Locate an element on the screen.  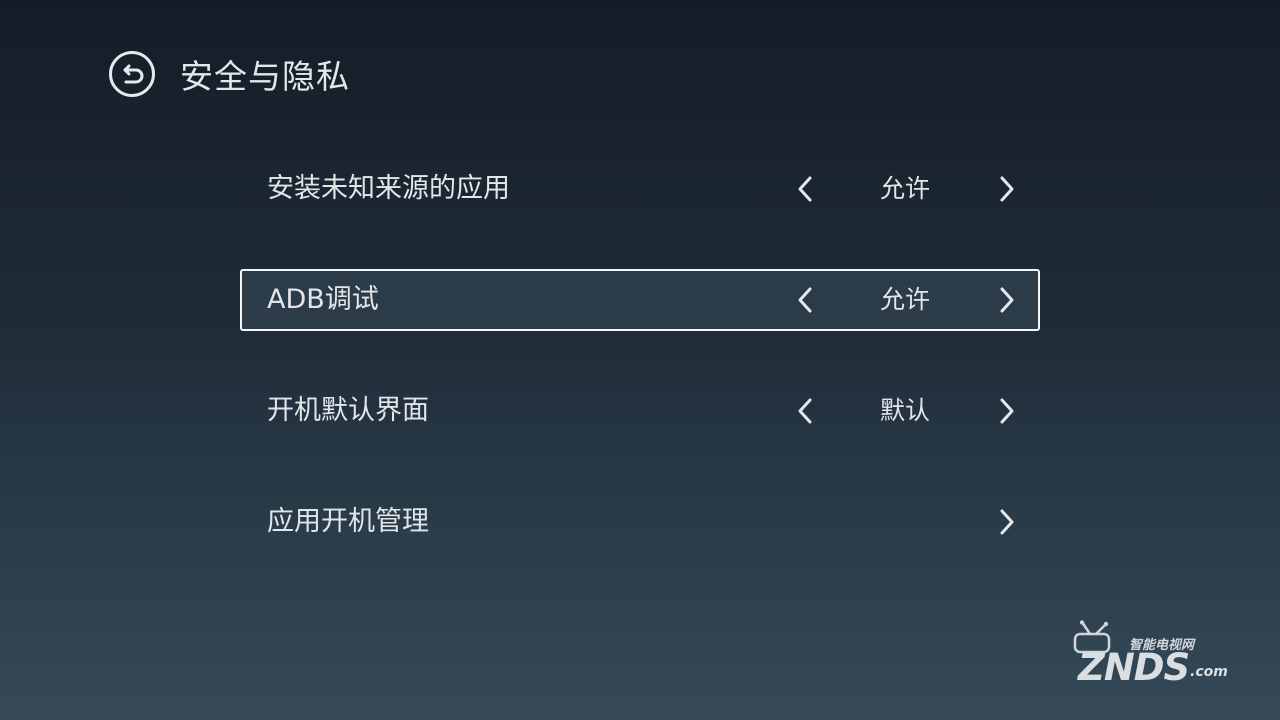
watermark-brand: ZNDS is located at coordinates (1134, 667).